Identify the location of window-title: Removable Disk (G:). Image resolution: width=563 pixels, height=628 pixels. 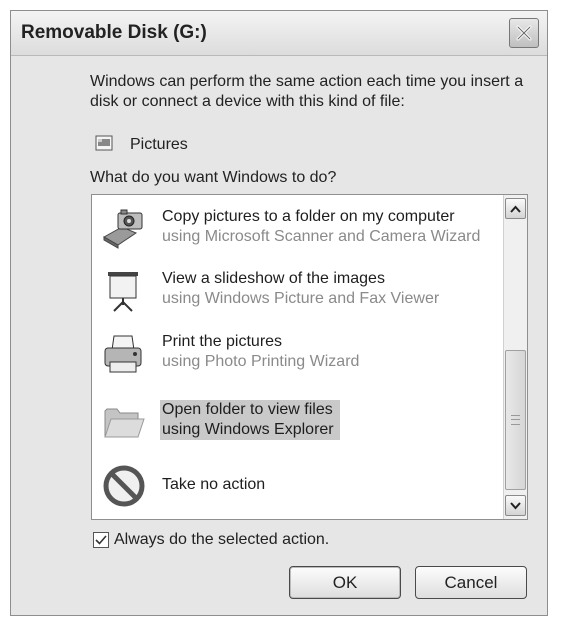
(114, 32).